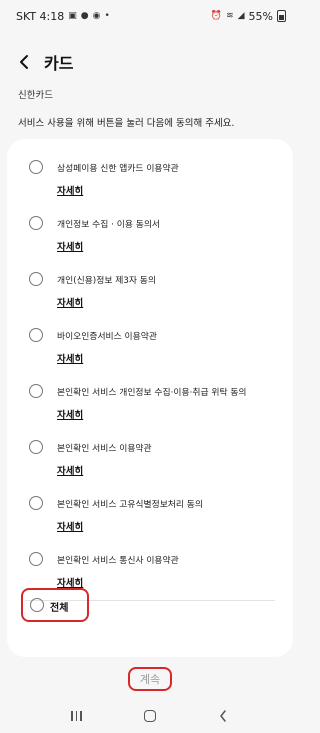 Image resolution: width=320 pixels, height=733 pixels. Describe the element at coordinates (126, 123) in the screenshot. I see `instruction-text: 서비스 사용을 위해 버튼을 눌러 다음에 동의해 주세요.` at that location.